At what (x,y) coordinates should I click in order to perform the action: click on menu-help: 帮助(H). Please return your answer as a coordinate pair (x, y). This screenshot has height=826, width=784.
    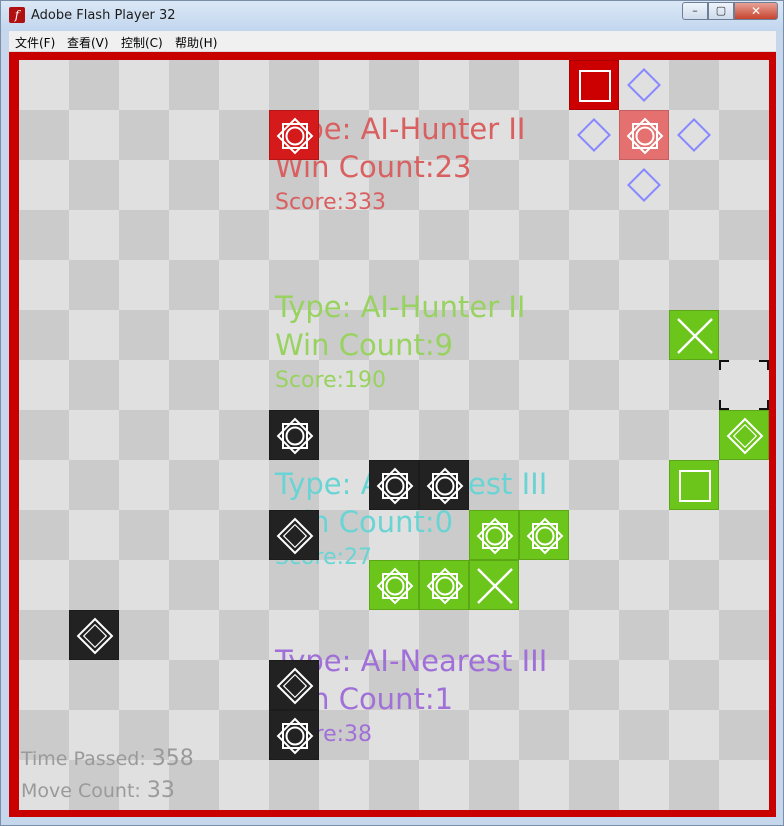
    Looking at the image, I should click on (196, 42).